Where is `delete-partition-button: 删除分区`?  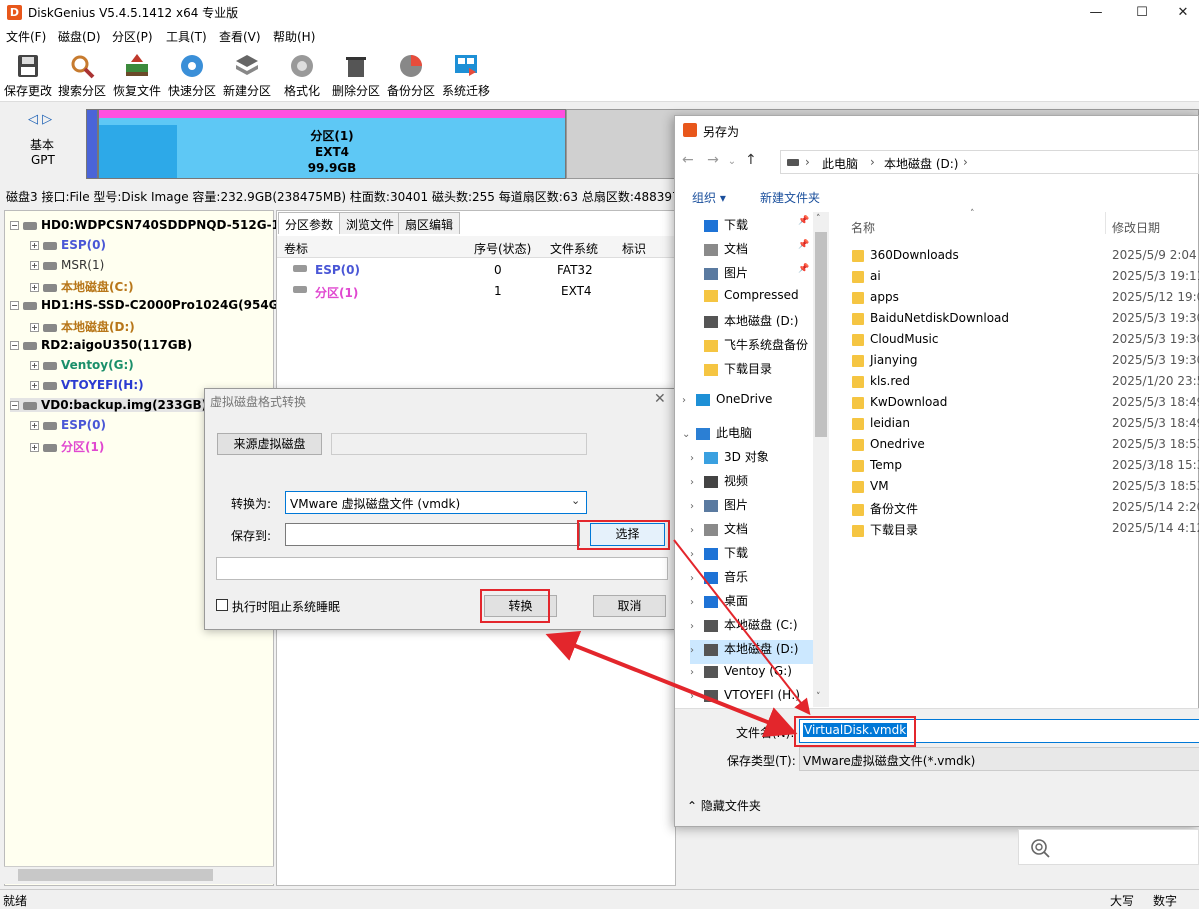
delete-partition-button: 删除分区 is located at coordinates (356, 74).